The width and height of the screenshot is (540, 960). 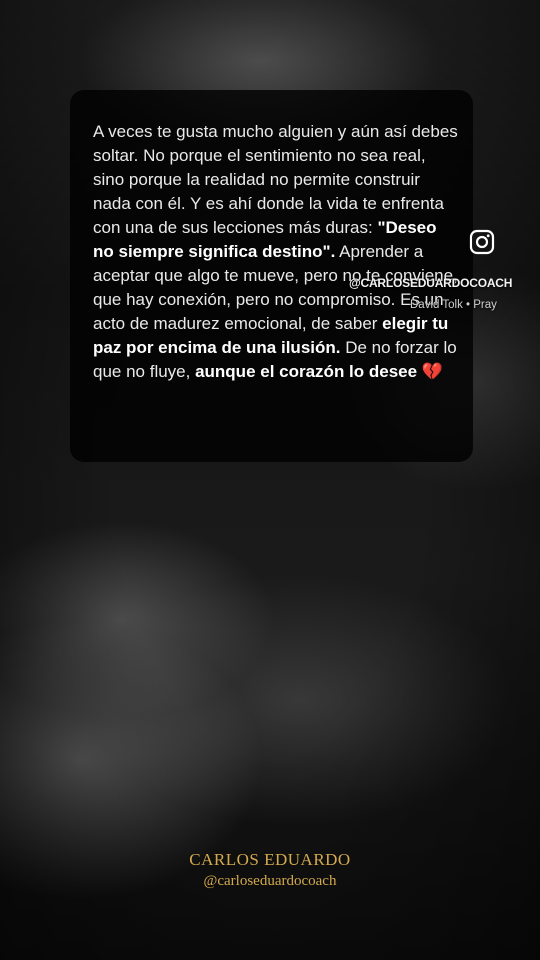 What do you see at coordinates (430, 283) in the screenshot?
I see `instagram-handle: @CARLOSEDUARDOCOACH` at bounding box center [430, 283].